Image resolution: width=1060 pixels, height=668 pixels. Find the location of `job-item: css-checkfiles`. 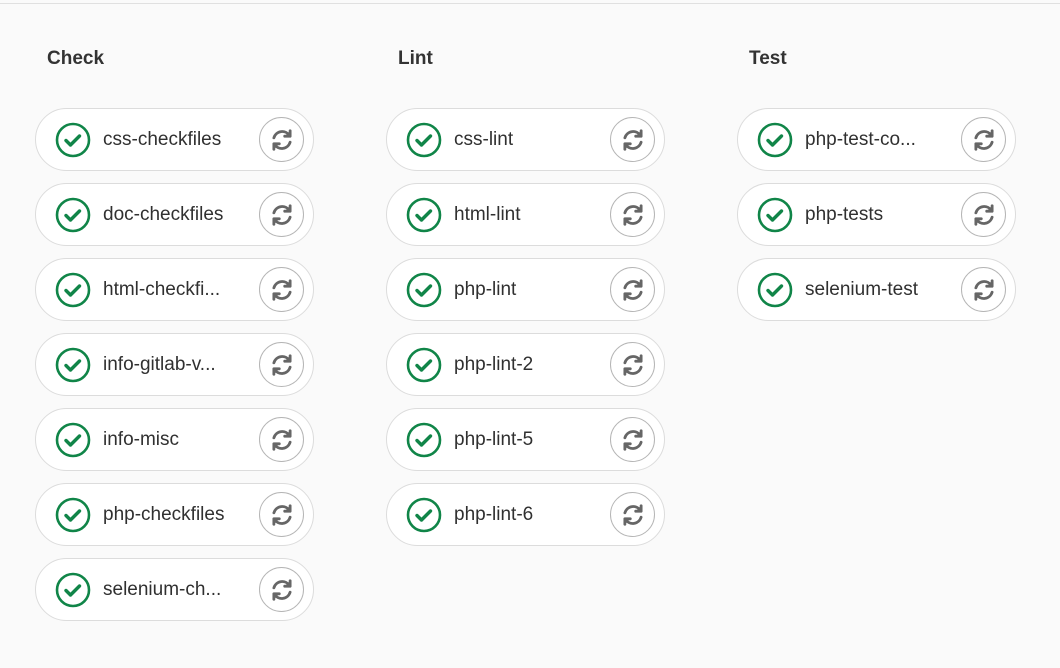

job-item: css-checkfiles is located at coordinates (174, 139).